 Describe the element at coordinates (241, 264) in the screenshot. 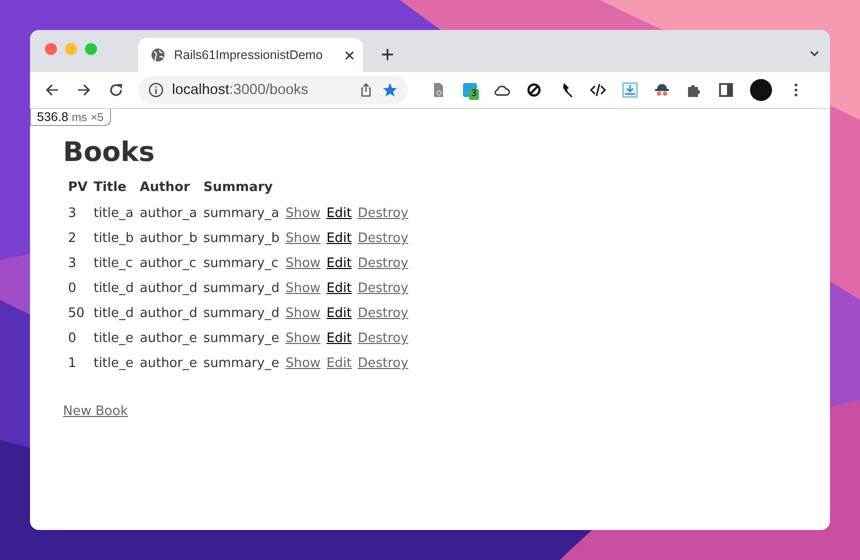

I see `table-cell-text: summary_c` at that location.